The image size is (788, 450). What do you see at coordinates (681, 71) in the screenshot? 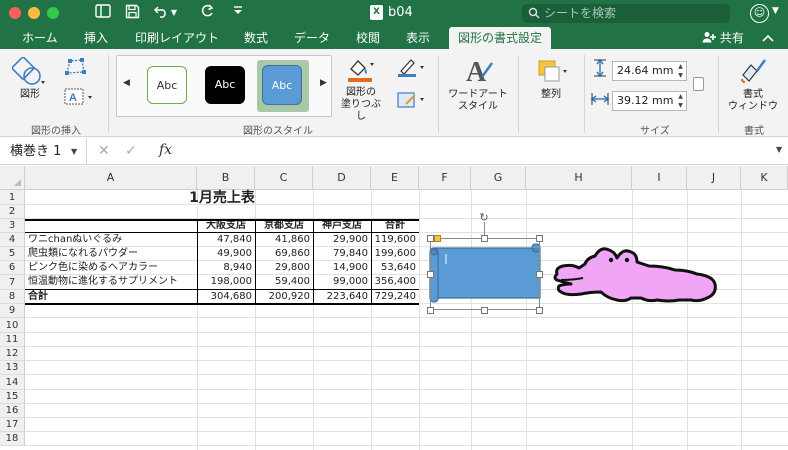
I see `height-stepper: ▲ ▼` at bounding box center [681, 71].